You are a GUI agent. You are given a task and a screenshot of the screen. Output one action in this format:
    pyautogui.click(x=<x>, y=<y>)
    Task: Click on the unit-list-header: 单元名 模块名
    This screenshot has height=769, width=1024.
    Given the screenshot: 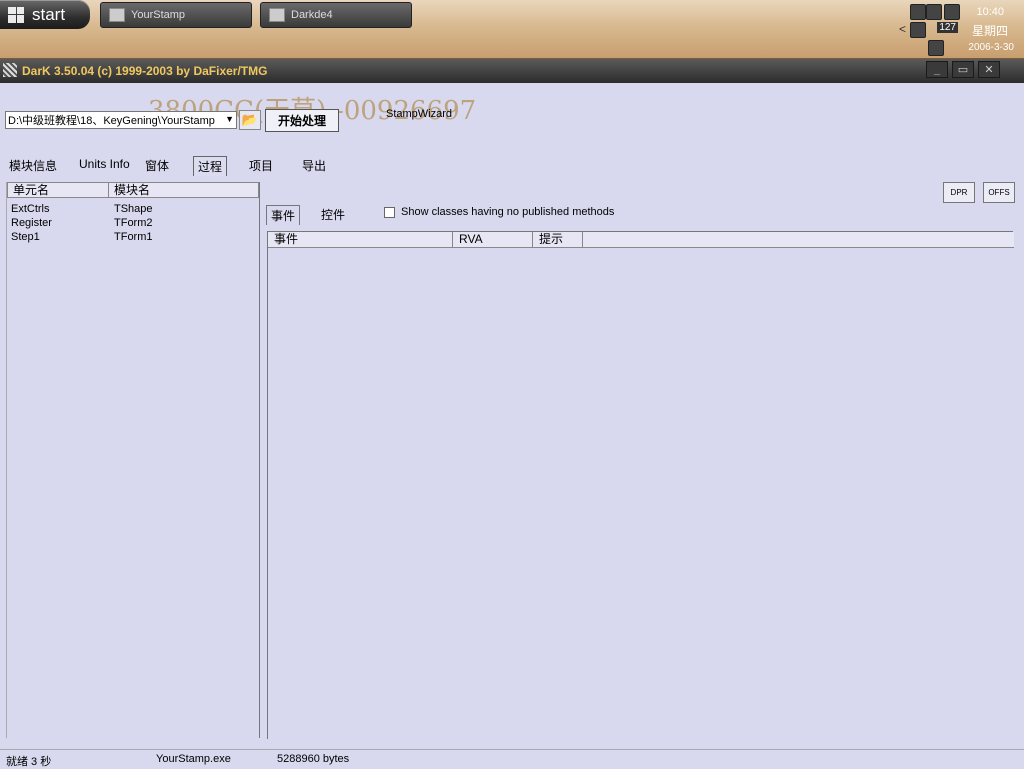 What is the action you would take?
    pyautogui.click(x=133, y=190)
    